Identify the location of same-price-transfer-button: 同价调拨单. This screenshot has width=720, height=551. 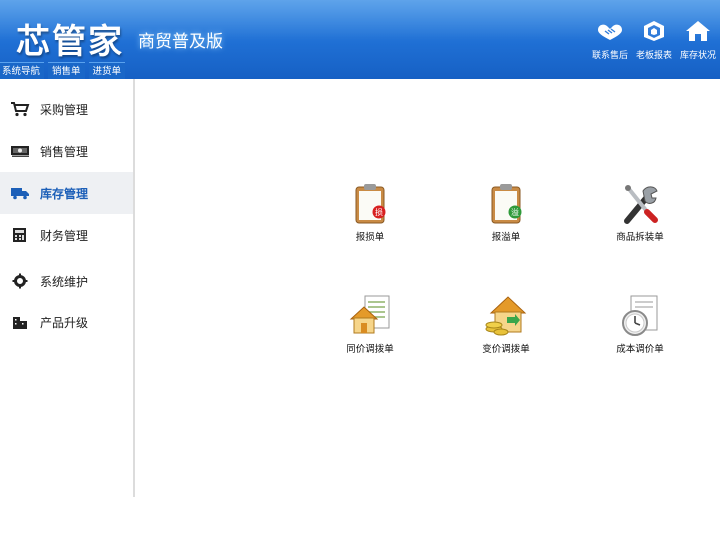
(370, 324).